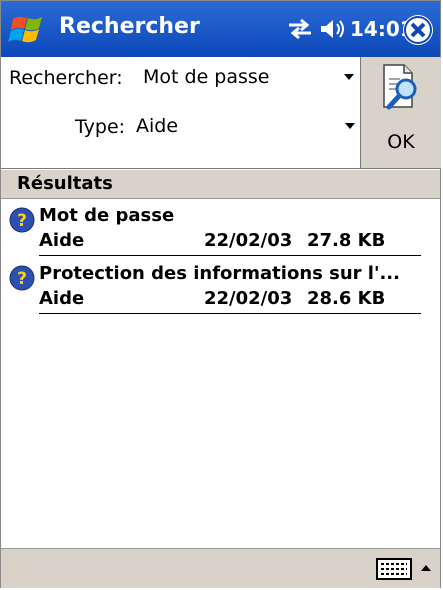 The width and height of the screenshot is (443, 590). I want to click on ok-label: OK, so click(401, 142).